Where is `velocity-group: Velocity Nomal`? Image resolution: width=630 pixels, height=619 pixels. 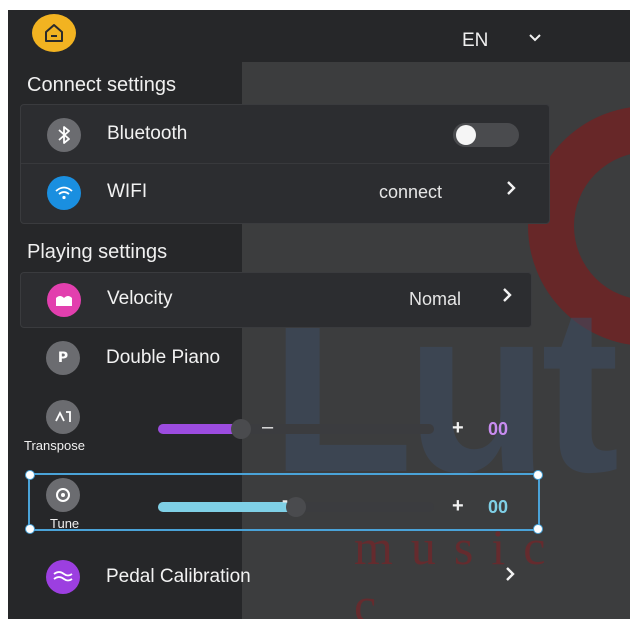 velocity-group: Velocity Nomal is located at coordinates (276, 300).